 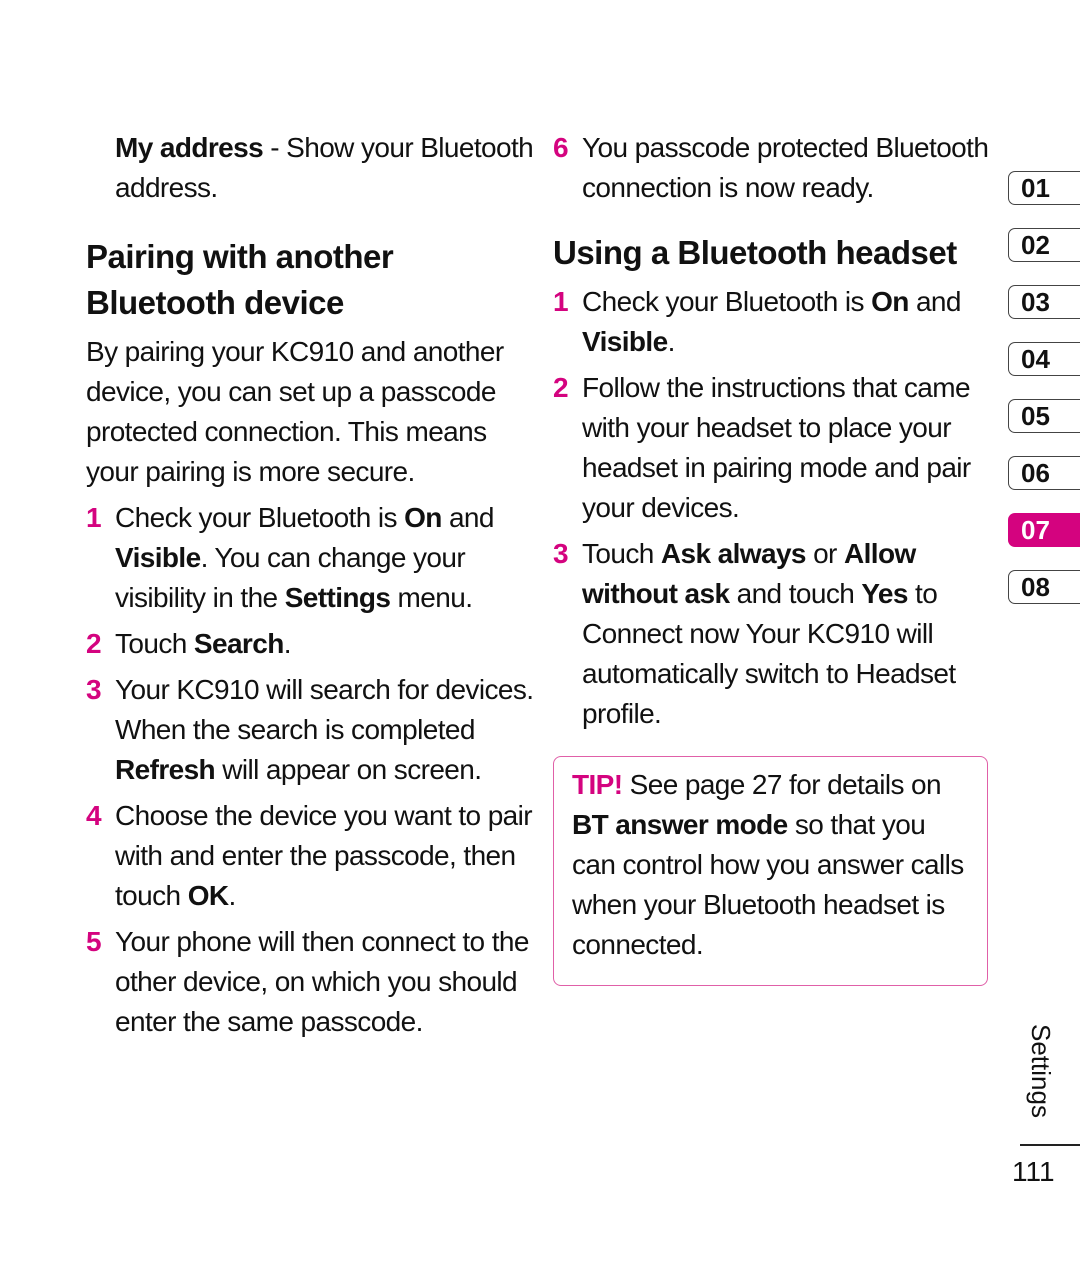 What do you see at coordinates (795, 593) in the screenshot?
I see `step-text: and touch` at bounding box center [795, 593].